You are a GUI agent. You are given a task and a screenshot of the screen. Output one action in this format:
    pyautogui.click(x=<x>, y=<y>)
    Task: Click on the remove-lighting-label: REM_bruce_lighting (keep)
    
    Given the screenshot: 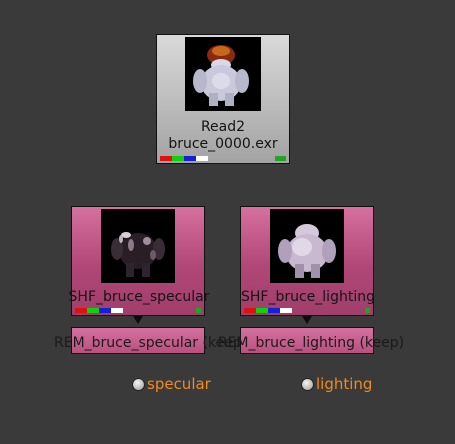 What is the action you would take?
    pyautogui.click(x=311, y=343)
    